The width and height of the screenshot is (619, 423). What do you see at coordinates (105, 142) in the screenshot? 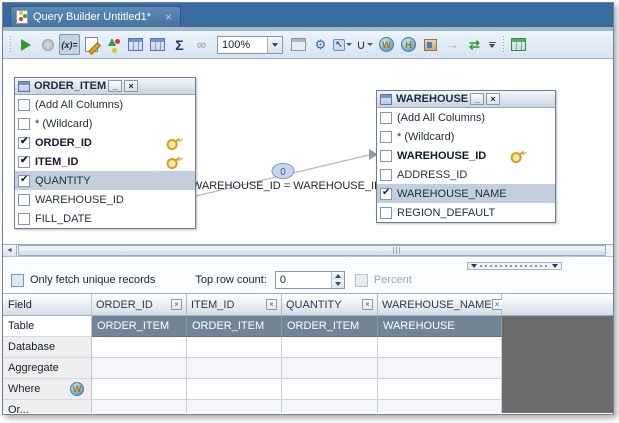
I see `column-row-order-id: ORDER_ID` at bounding box center [105, 142].